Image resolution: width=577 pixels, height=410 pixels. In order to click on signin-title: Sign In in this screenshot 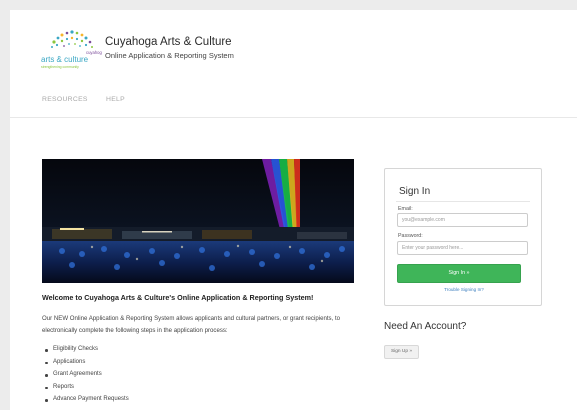, I will do `click(415, 191)`.